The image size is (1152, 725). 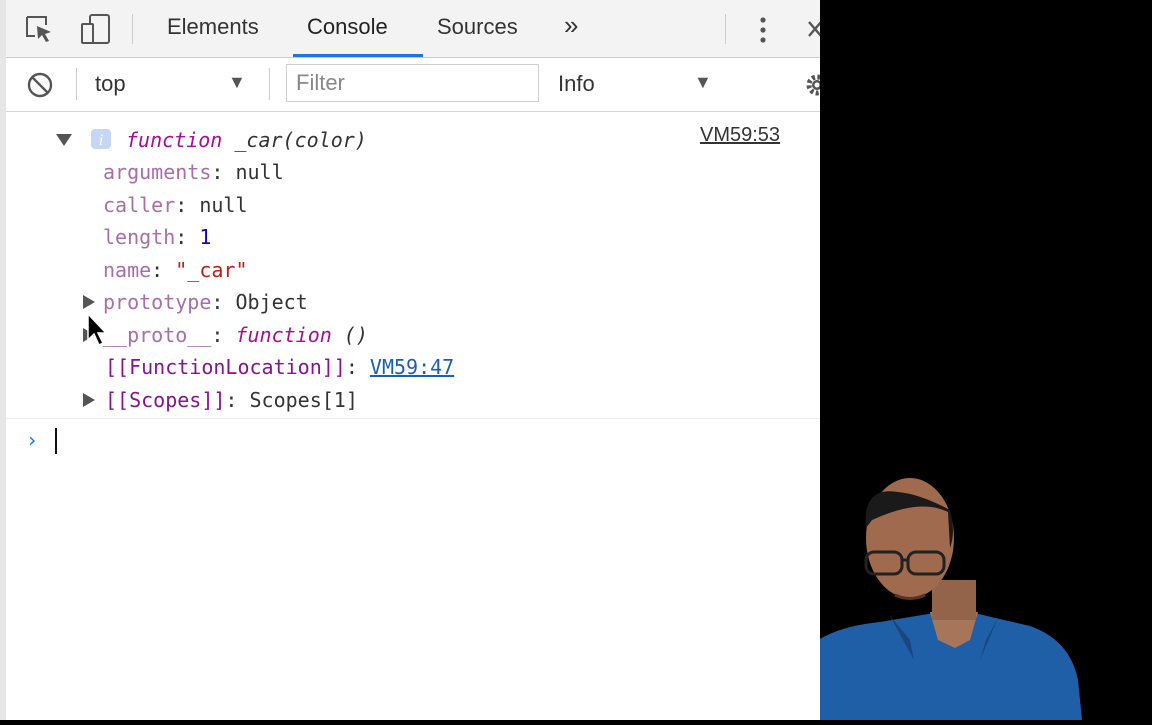 I want to click on close-icon, so click(x=813, y=31).